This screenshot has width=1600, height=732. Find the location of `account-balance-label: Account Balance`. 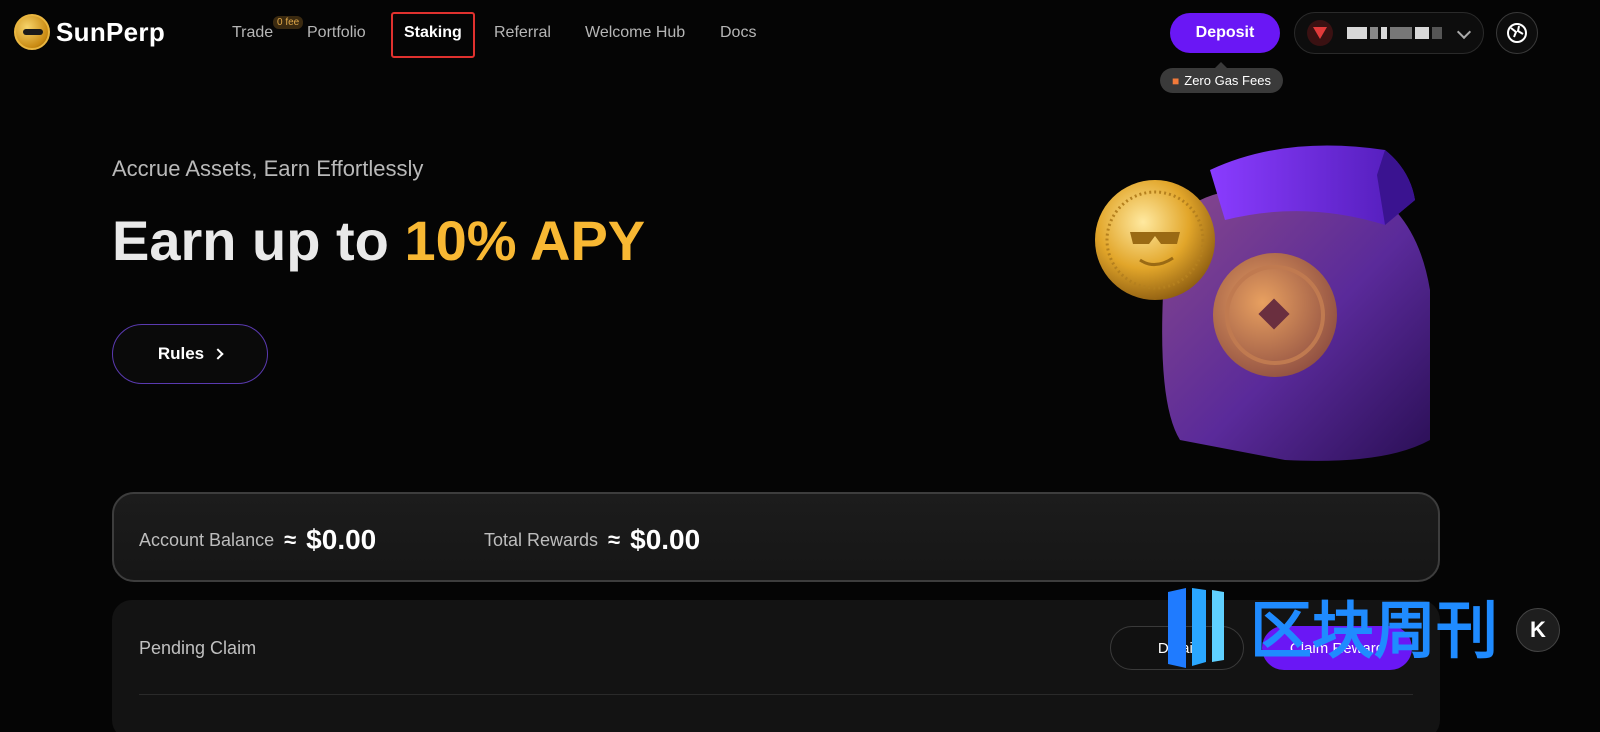

account-balance-label: Account Balance is located at coordinates (207, 539).